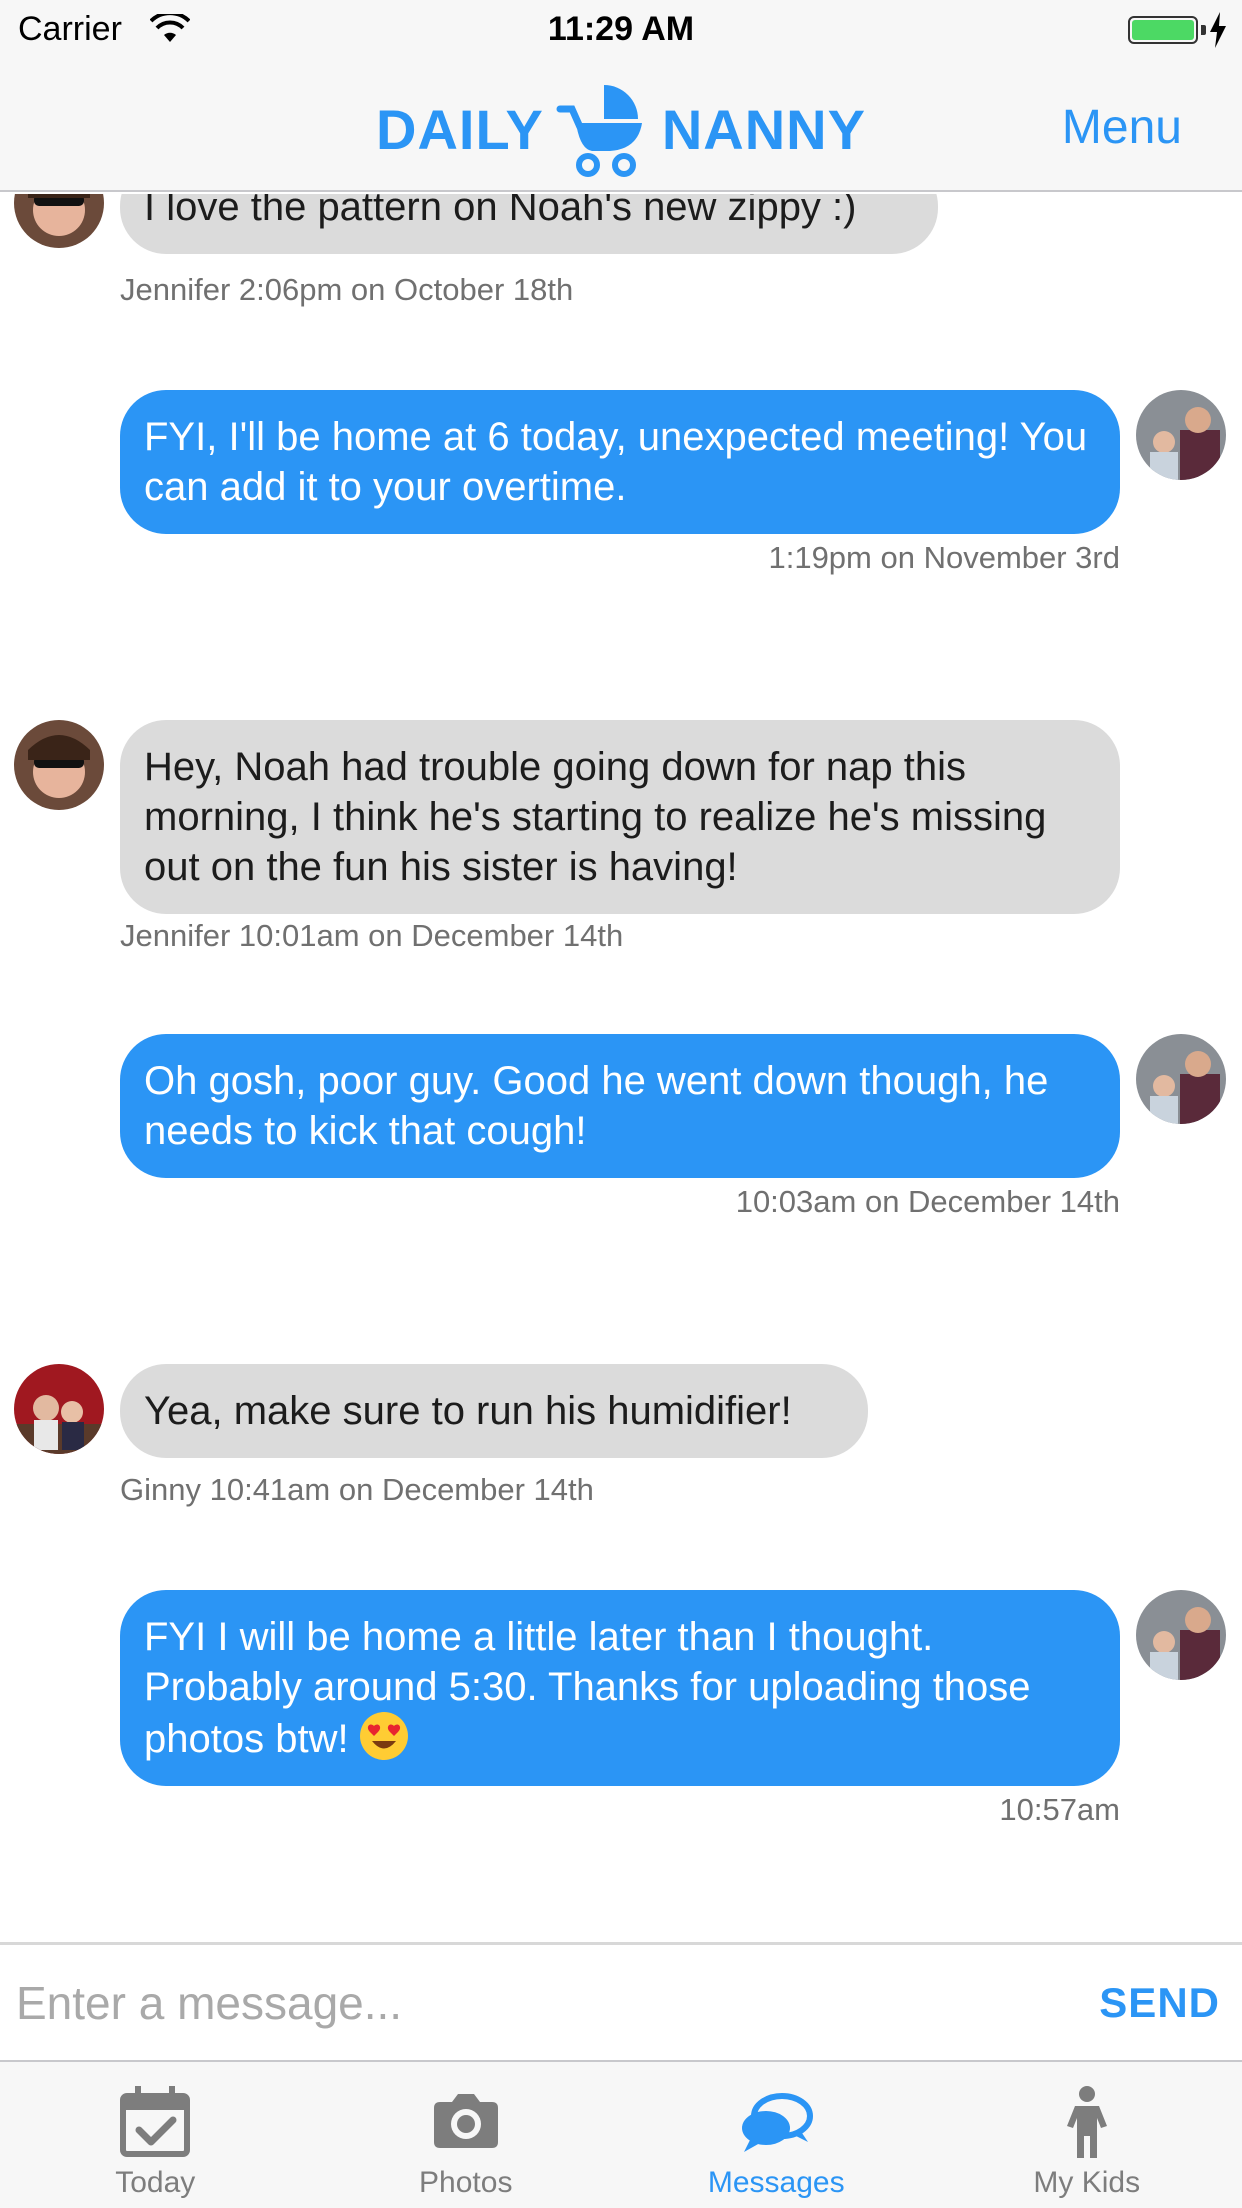 The width and height of the screenshot is (1242, 2208). I want to click on tab-today: Today, so click(155, 2135).